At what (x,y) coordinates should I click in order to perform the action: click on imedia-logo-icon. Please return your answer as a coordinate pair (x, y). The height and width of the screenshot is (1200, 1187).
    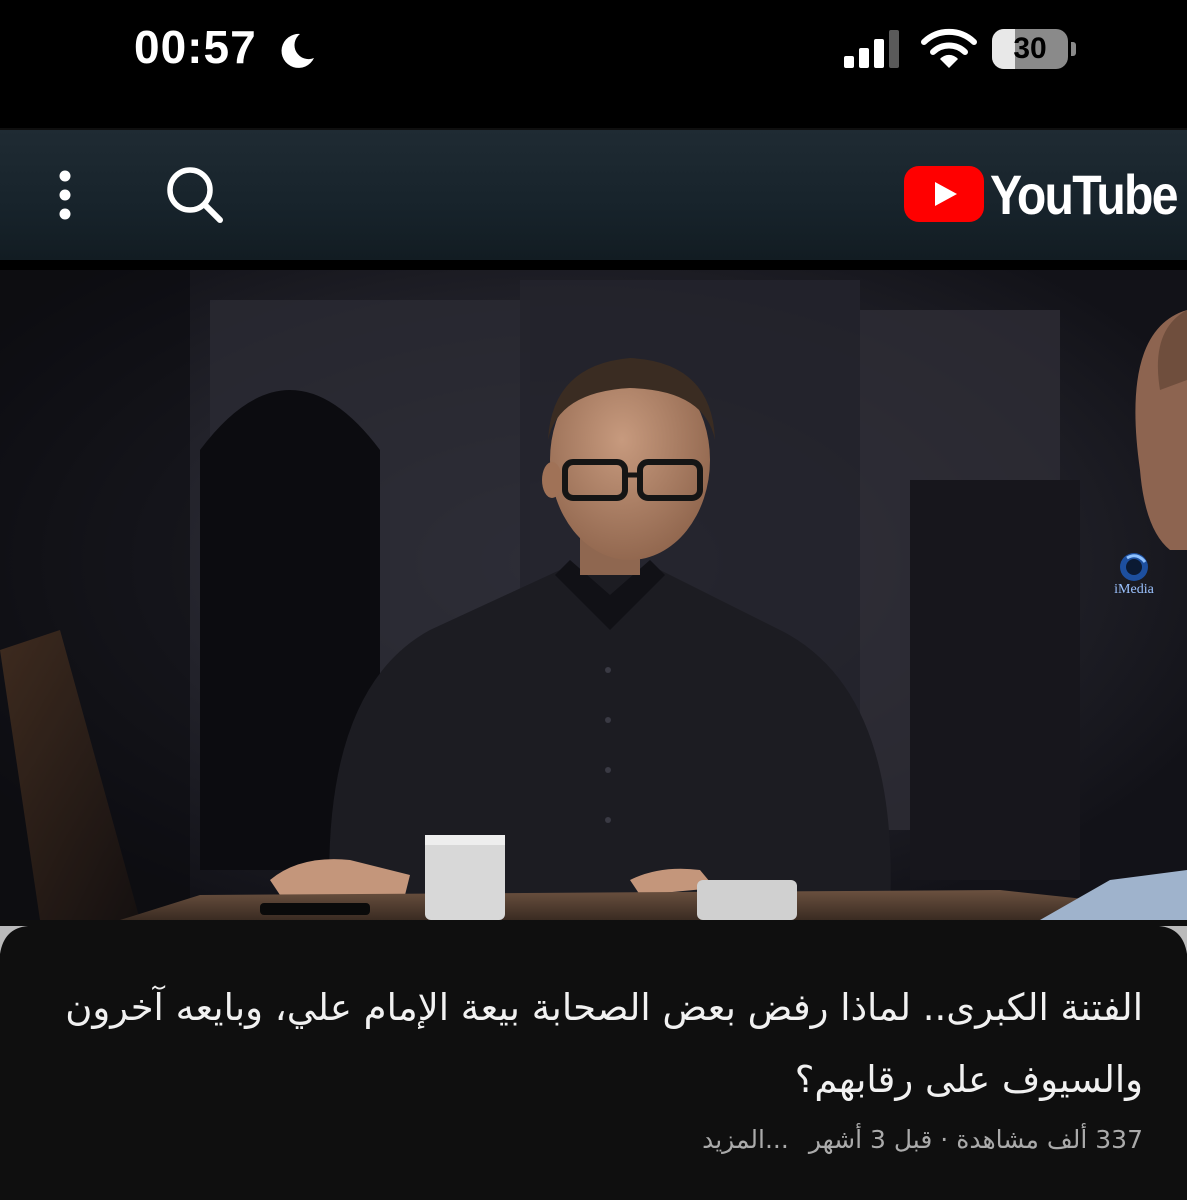
    Looking at the image, I should click on (1134, 567).